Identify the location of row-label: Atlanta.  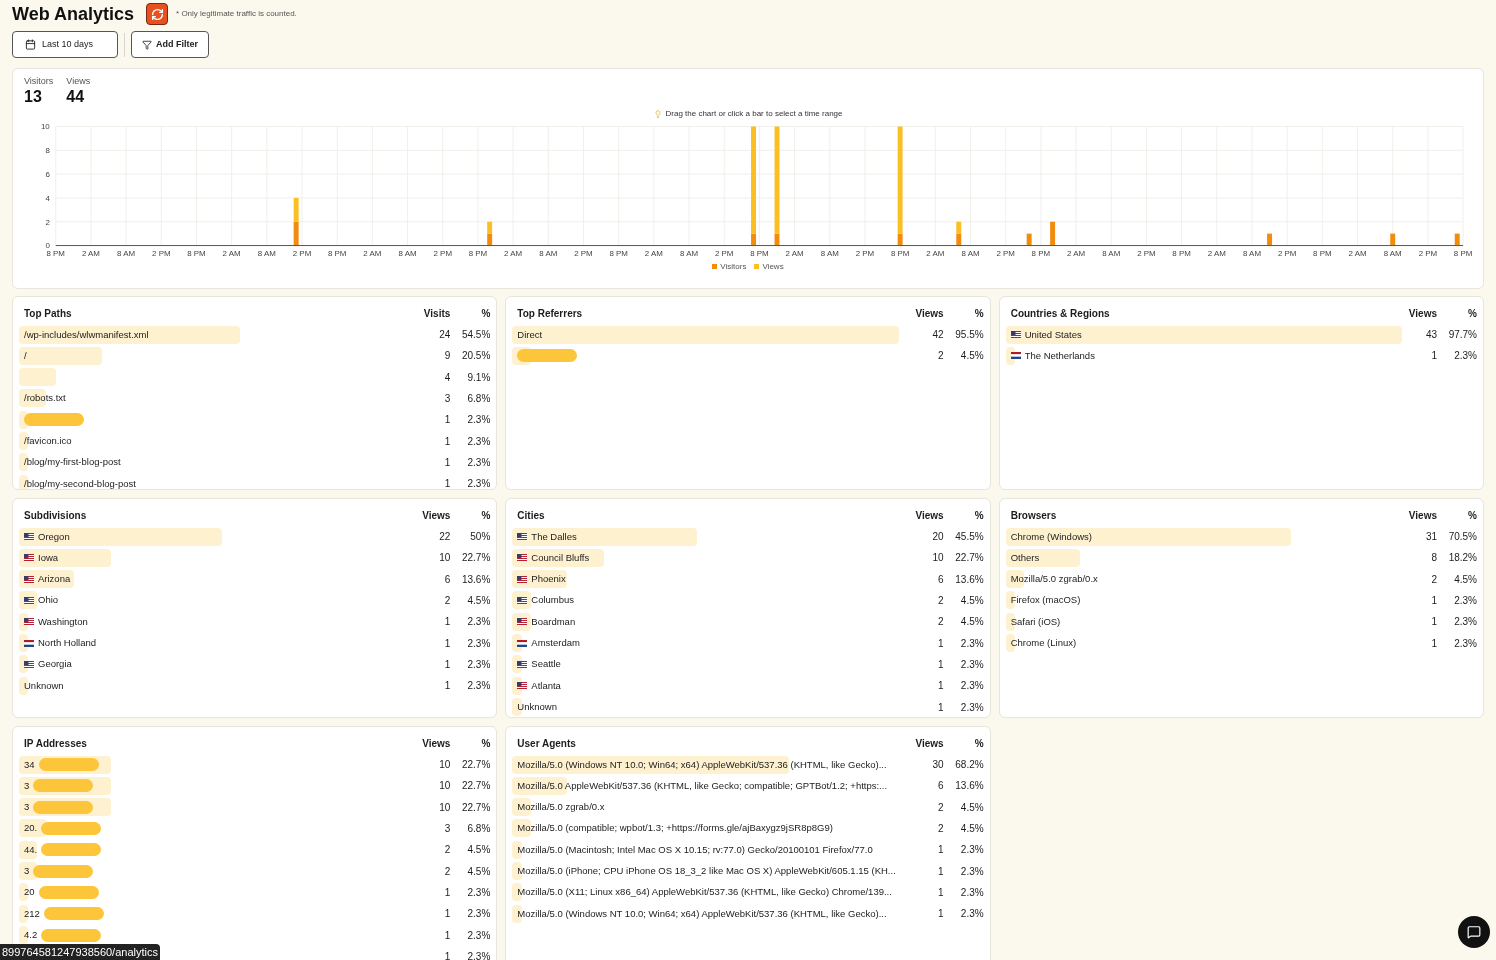
(546, 685).